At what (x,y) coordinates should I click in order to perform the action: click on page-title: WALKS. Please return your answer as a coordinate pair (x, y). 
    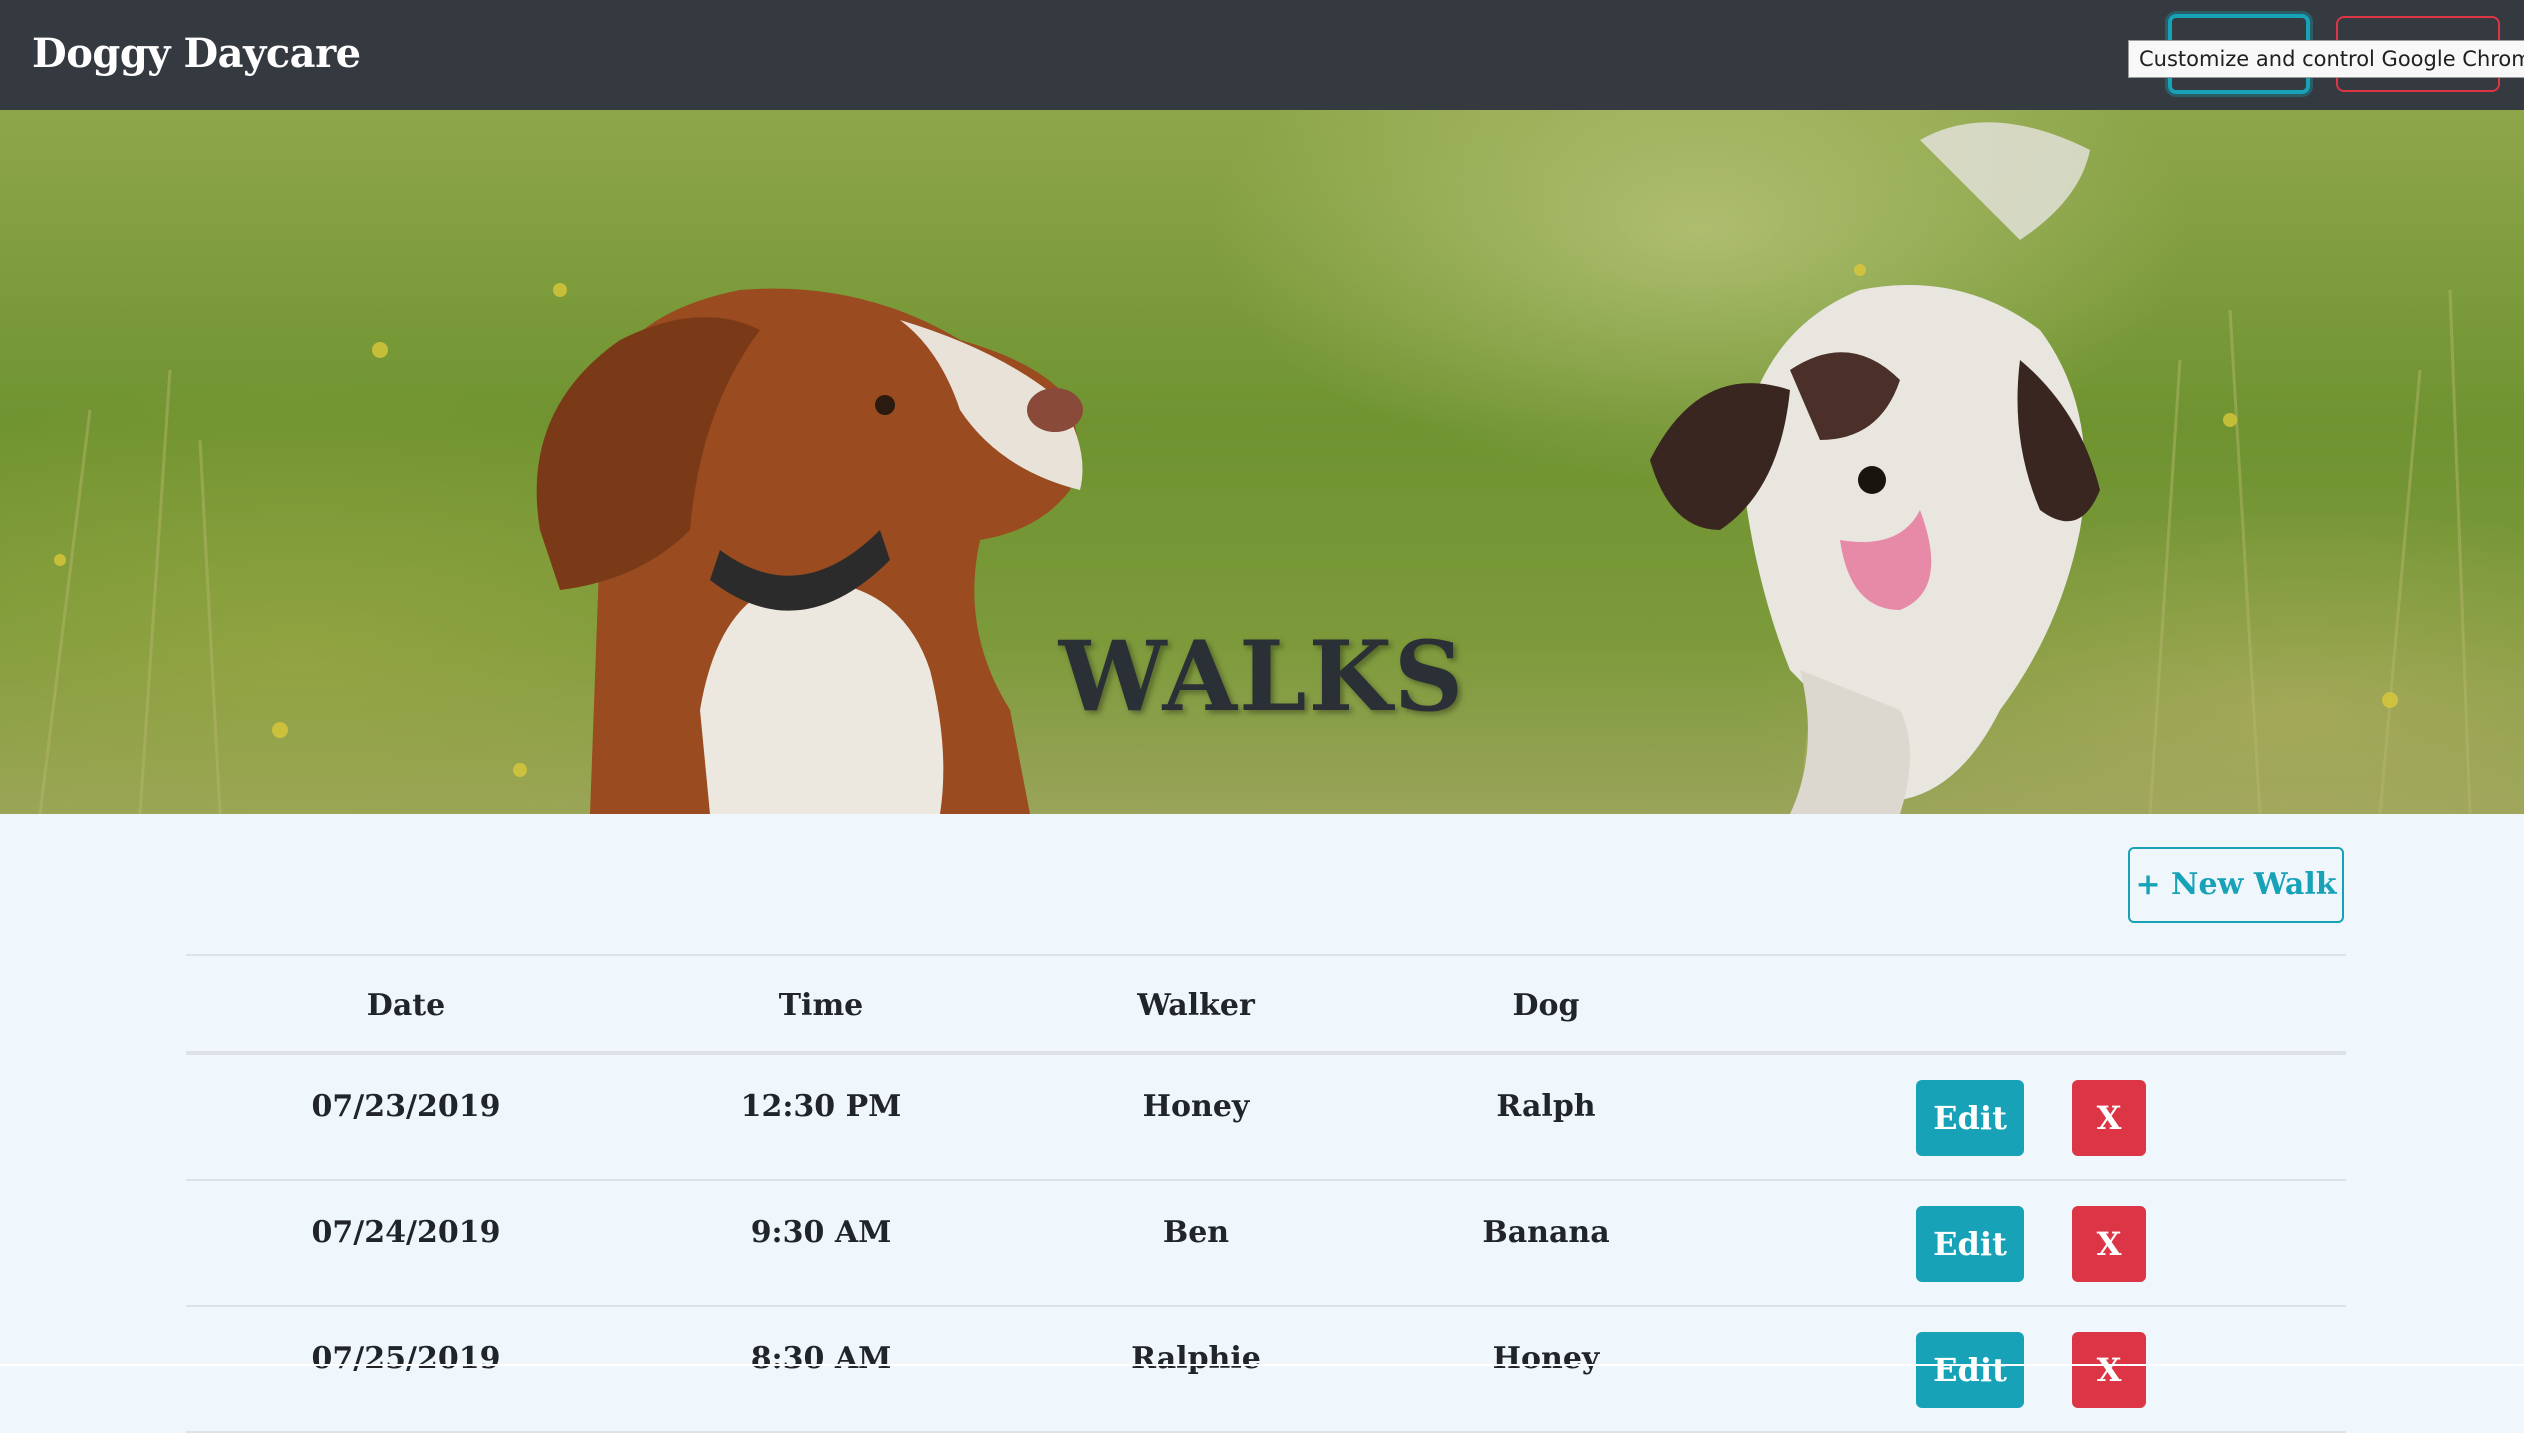
    Looking at the image, I should click on (1262, 676).